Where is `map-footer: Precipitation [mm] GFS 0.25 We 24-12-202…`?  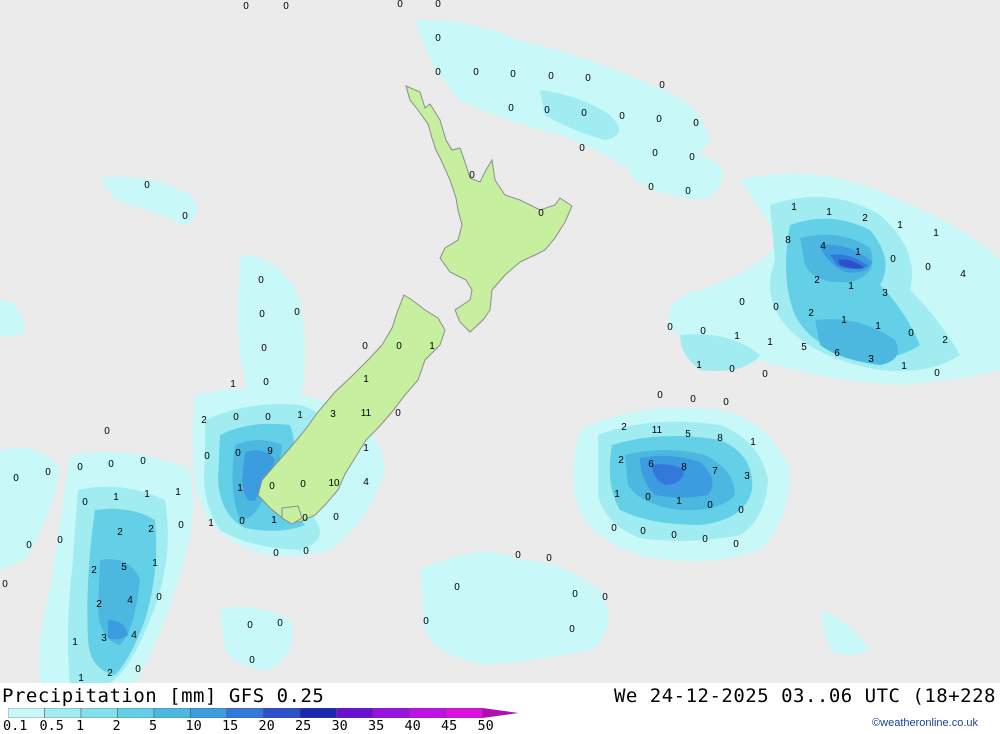 map-footer: Precipitation [mm] GFS 0.25 We 24-12-202… is located at coordinates (500, 708).